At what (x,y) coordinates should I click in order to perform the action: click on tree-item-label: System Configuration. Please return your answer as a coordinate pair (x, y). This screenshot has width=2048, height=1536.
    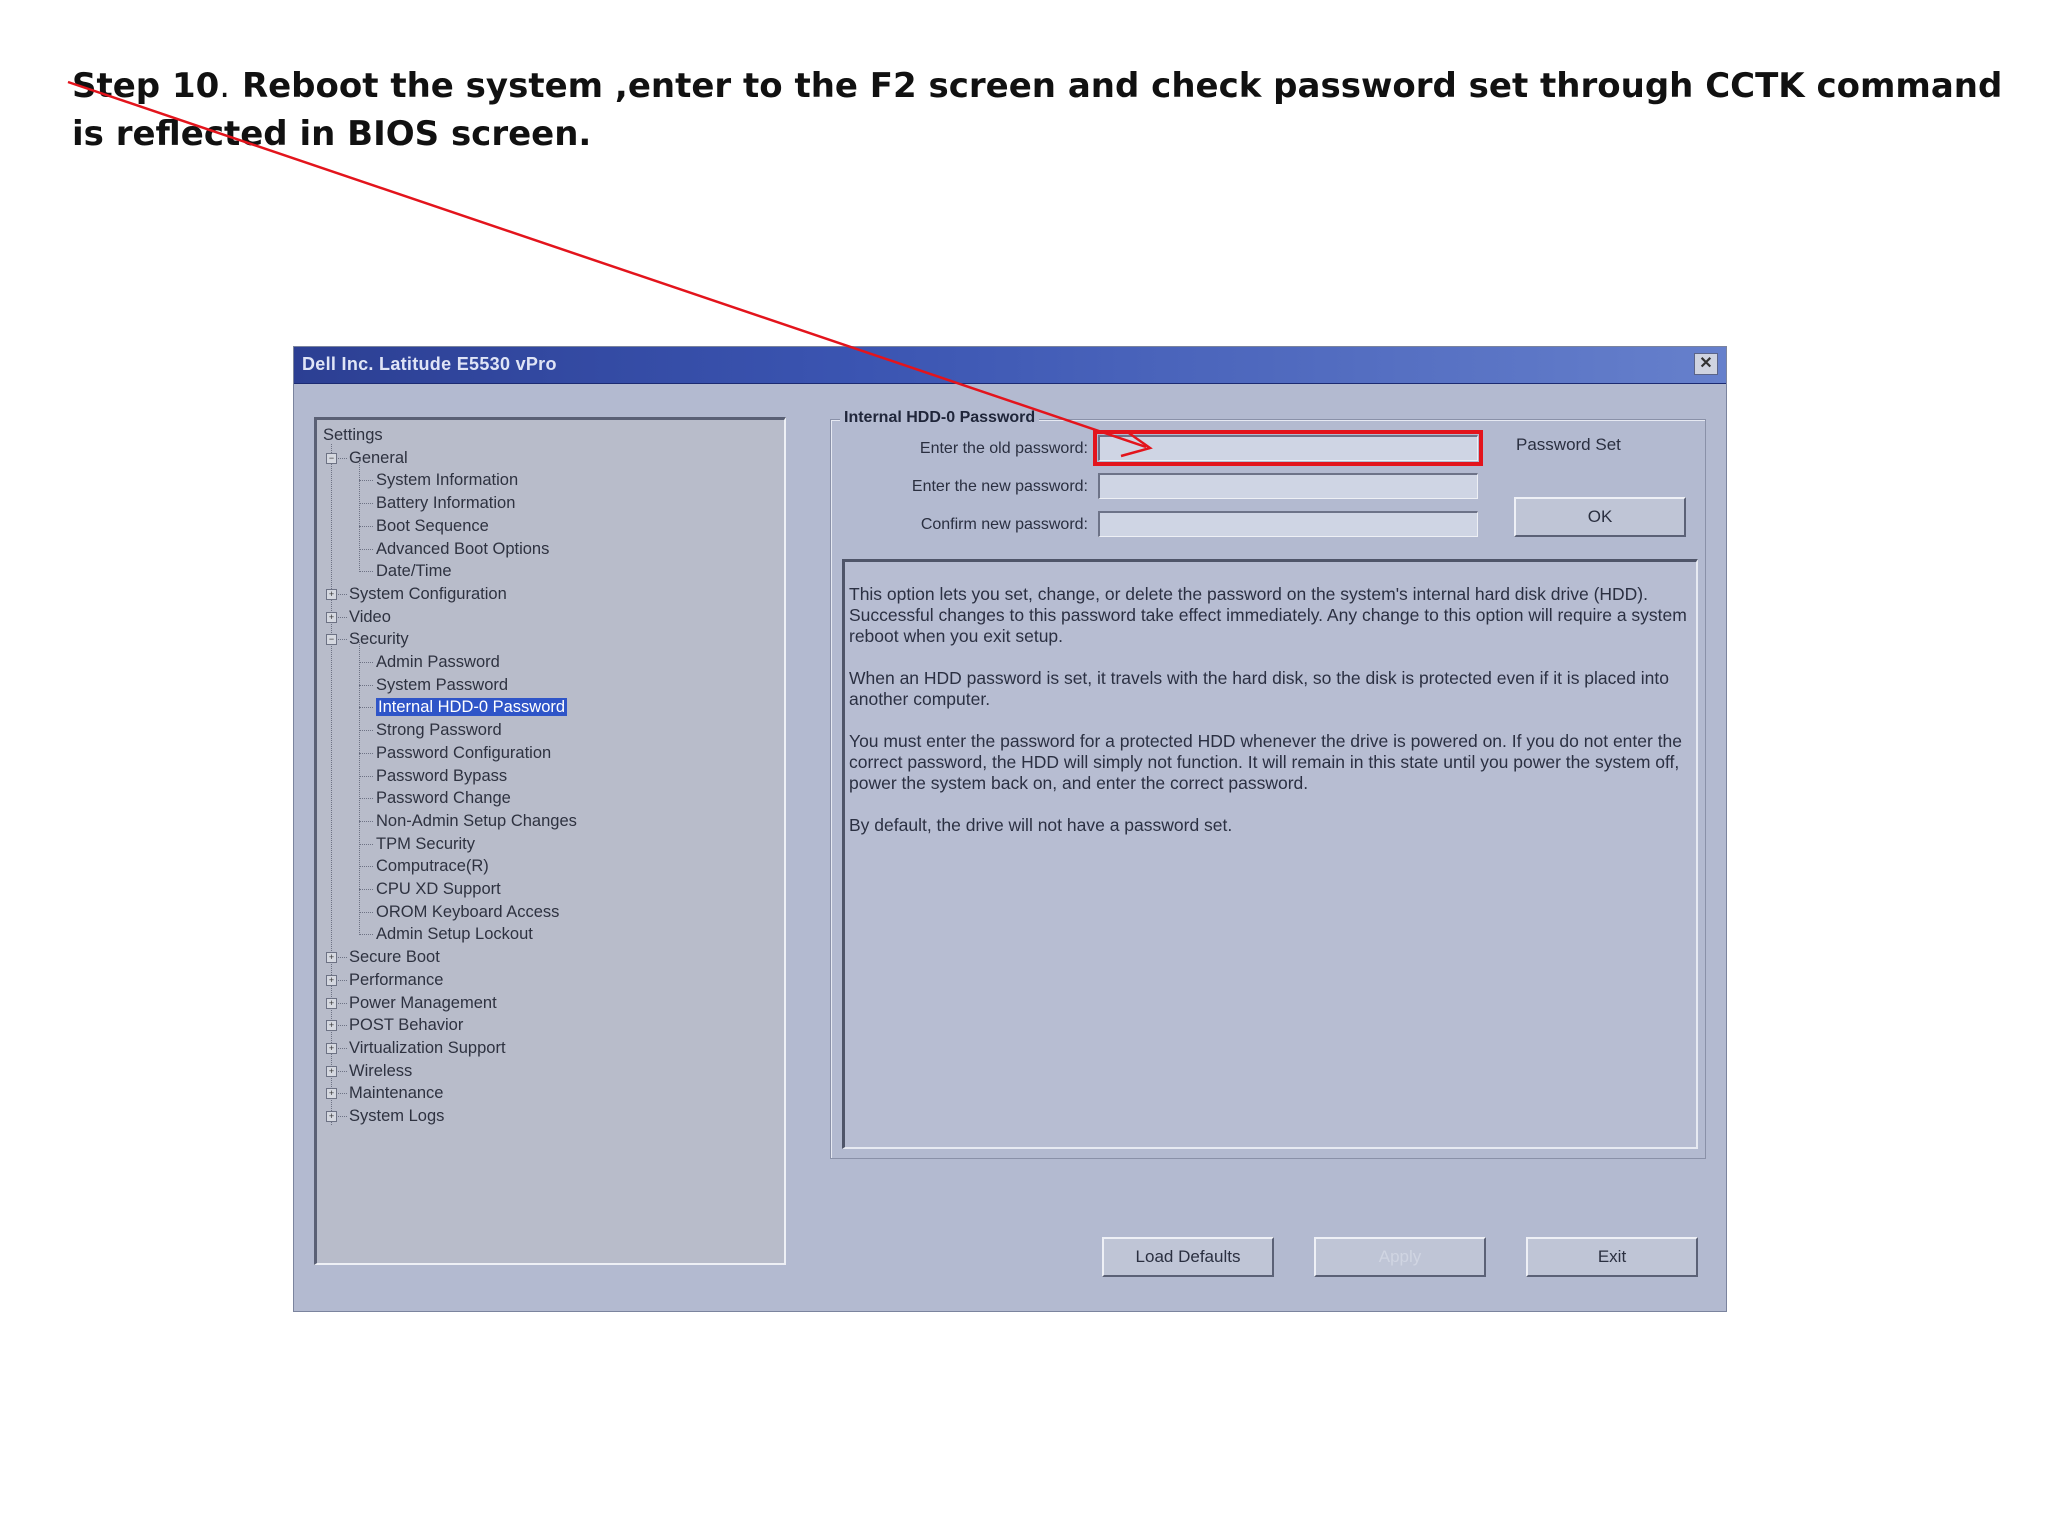
    Looking at the image, I should click on (428, 593).